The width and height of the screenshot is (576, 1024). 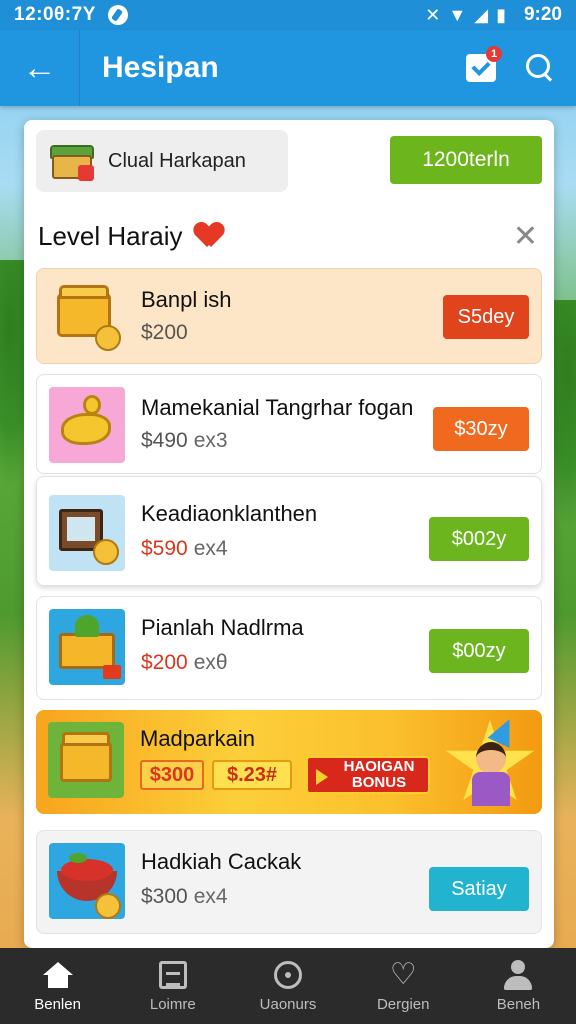 What do you see at coordinates (289, 882) in the screenshot?
I see `shop-item: Hadkiah Cackak $300 ex4 Satiay` at bounding box center [289, 882].